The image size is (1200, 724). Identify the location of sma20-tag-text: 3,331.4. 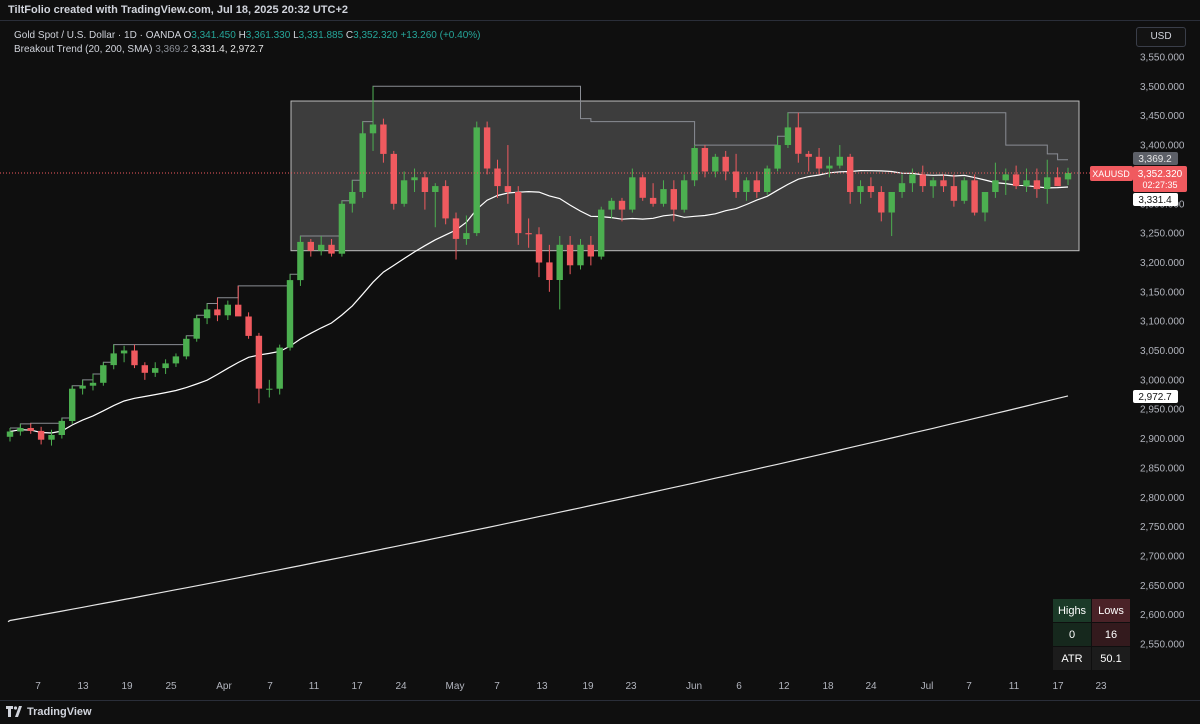
(1155, 200).